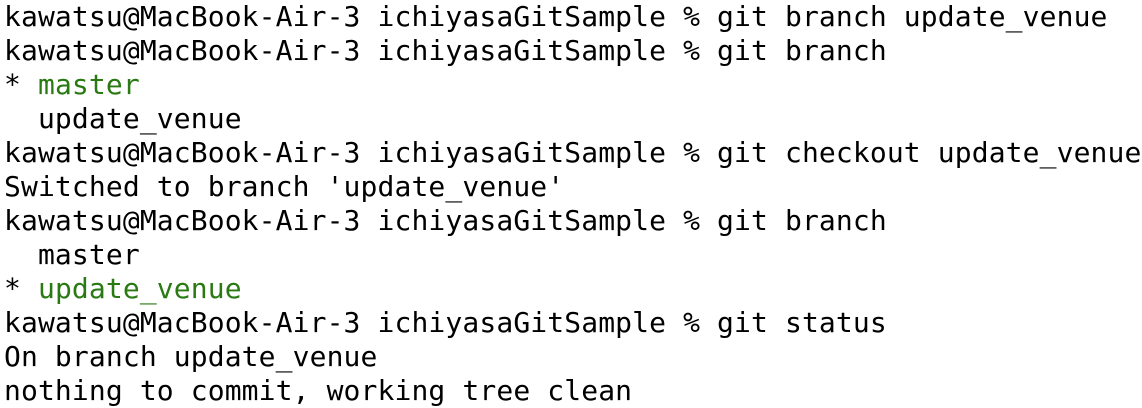 The width and height of the screenshot is (1142, 408). I want to click on branch-list-item: update_venue, so click(123, 118).